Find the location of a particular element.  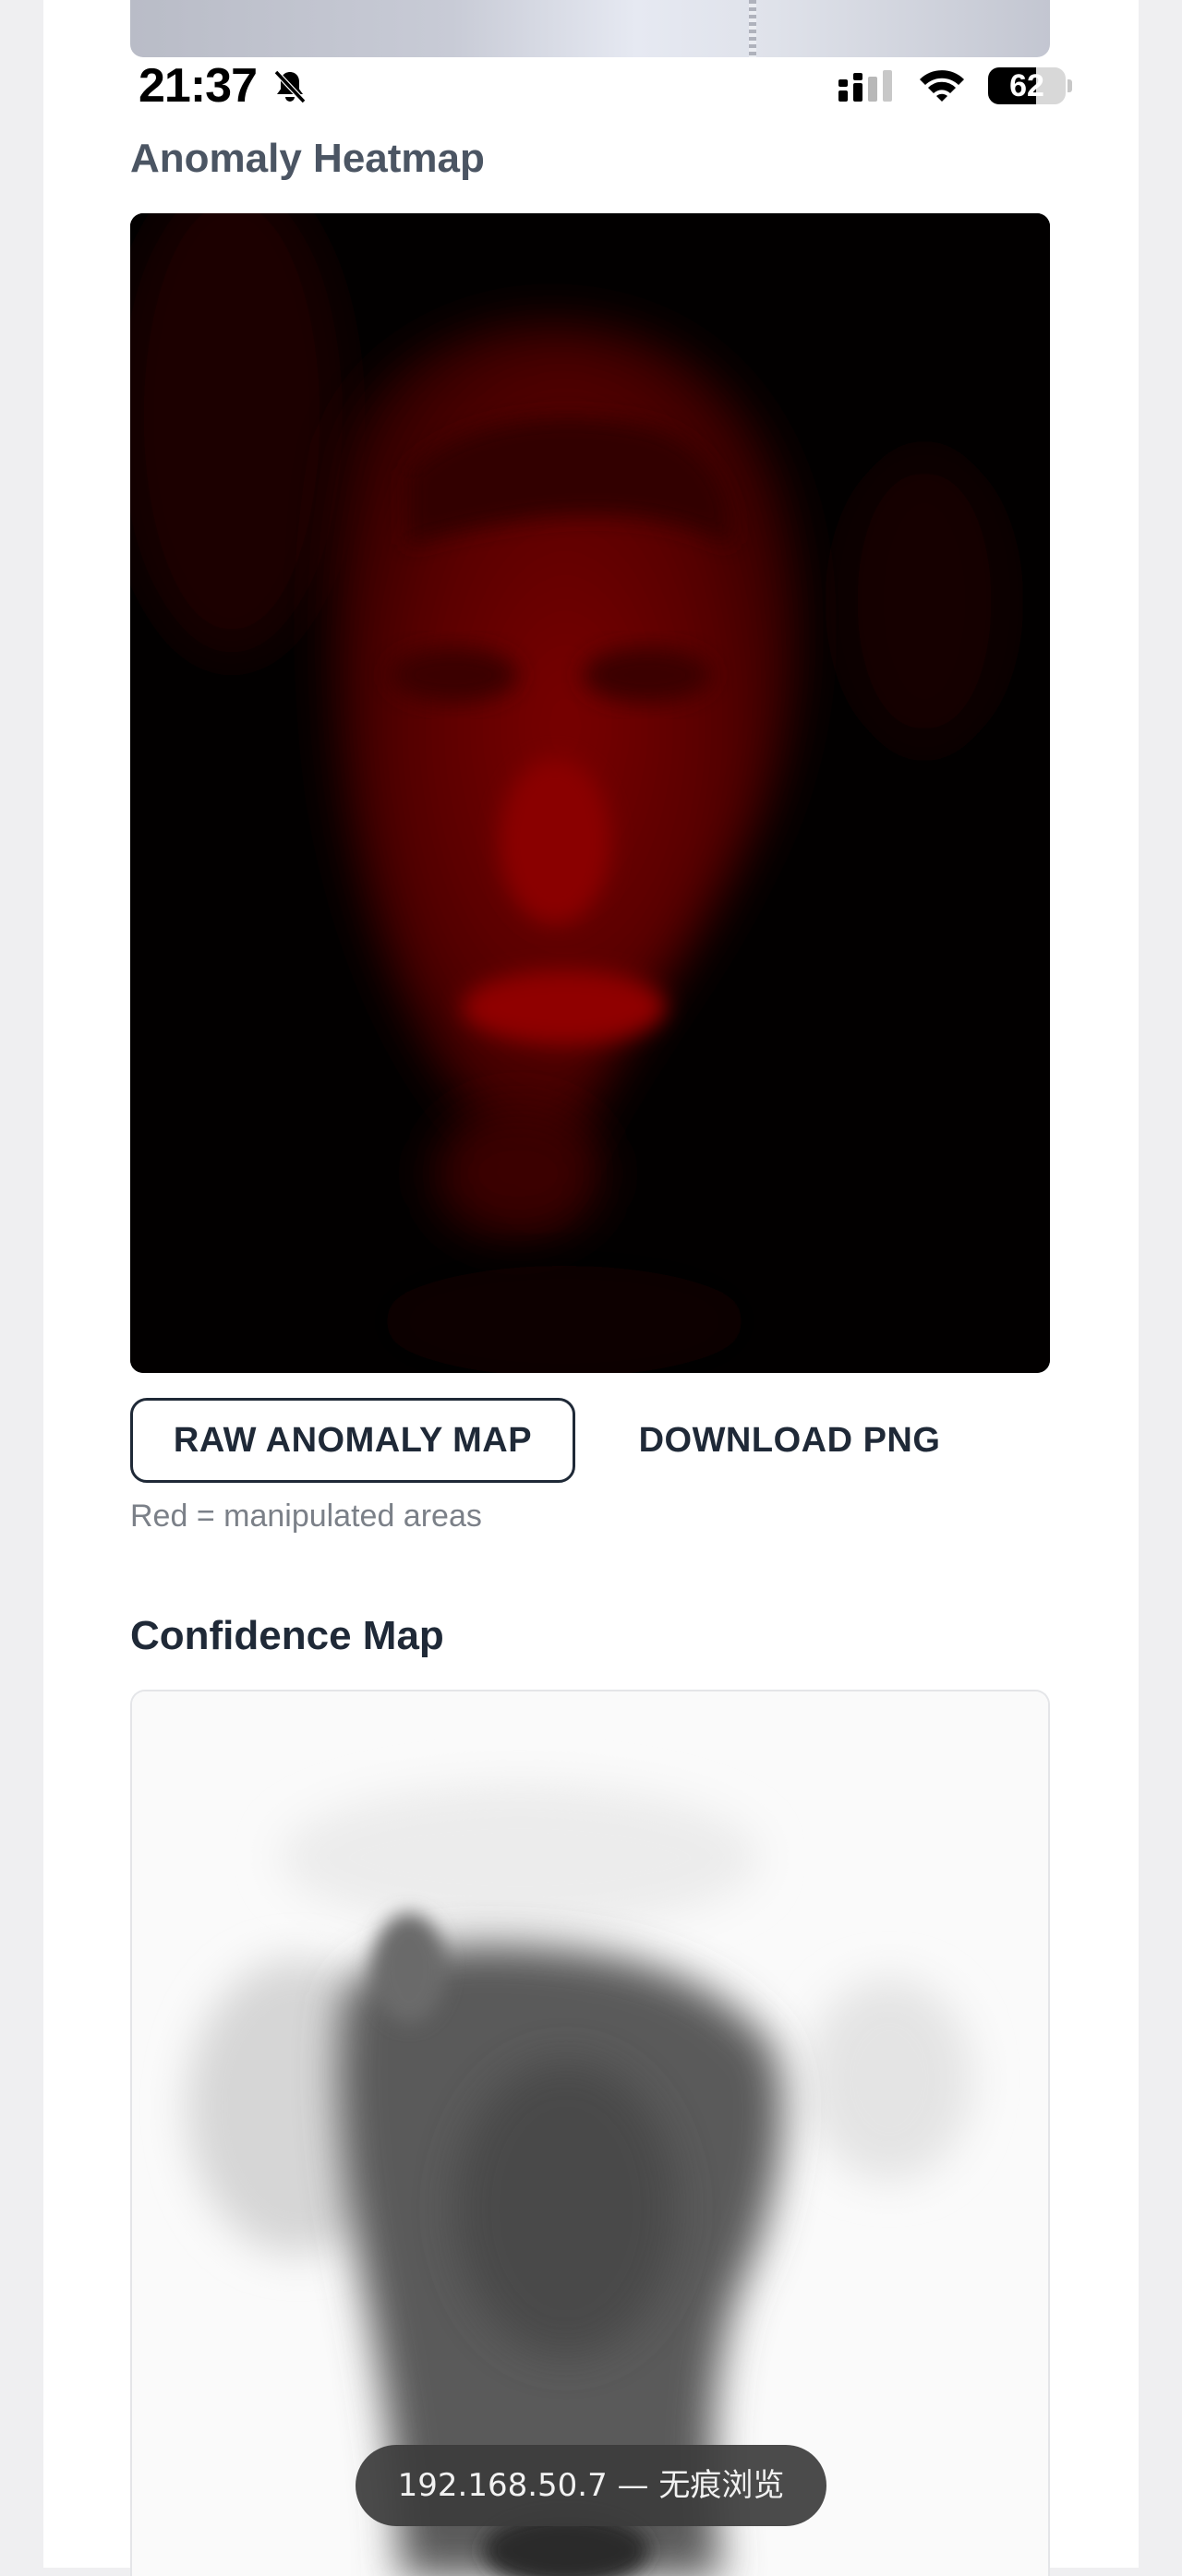

uploaded-image-preview is located at coordinates (590, 28).